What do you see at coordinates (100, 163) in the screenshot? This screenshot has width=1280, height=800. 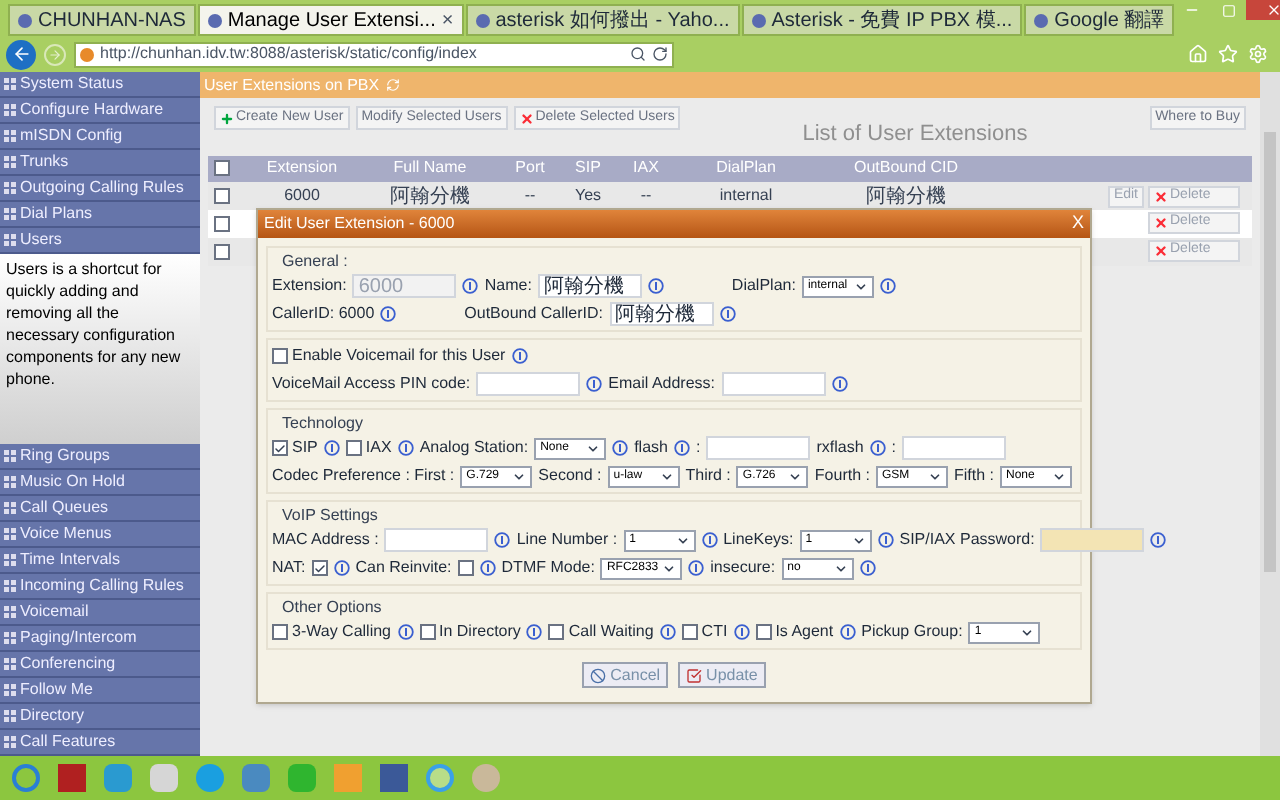 I see `sidebar-item: Trunks` at bounding box center [100, 163].